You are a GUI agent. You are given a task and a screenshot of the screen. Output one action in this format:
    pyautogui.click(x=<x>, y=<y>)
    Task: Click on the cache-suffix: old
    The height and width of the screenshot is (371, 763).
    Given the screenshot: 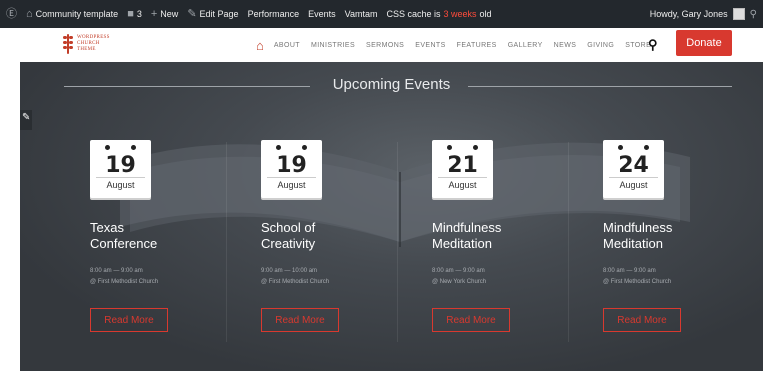 What is the action you would take?
    pyautogui.click(x=485, y=14)
    